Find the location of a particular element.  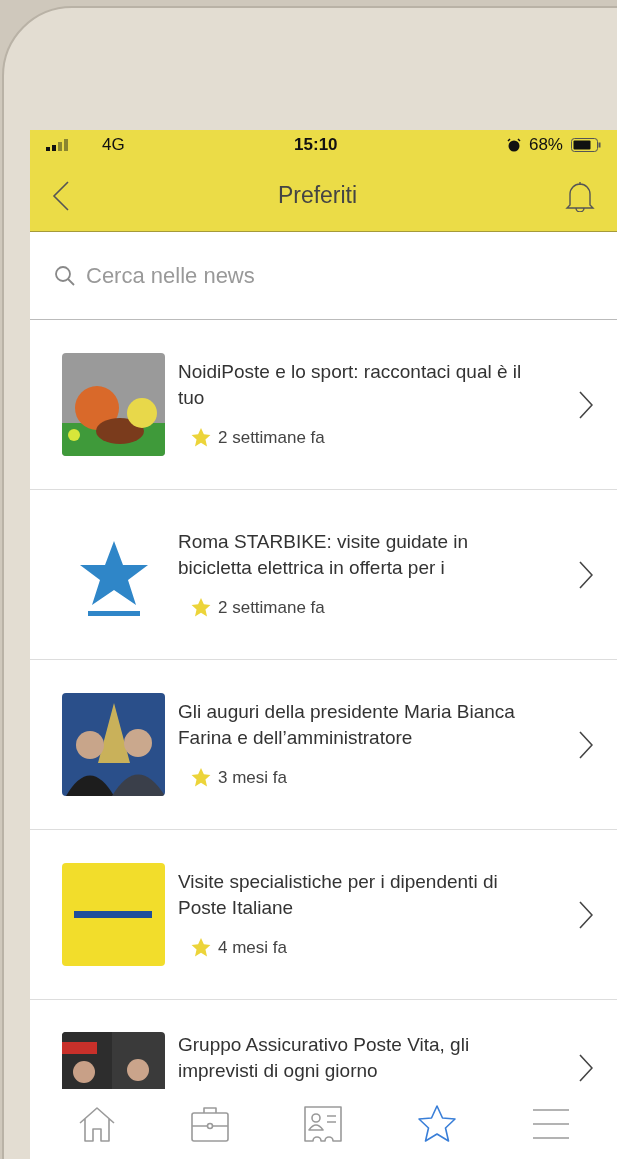

clock: 15:10 is located at coordinates (316, 145).